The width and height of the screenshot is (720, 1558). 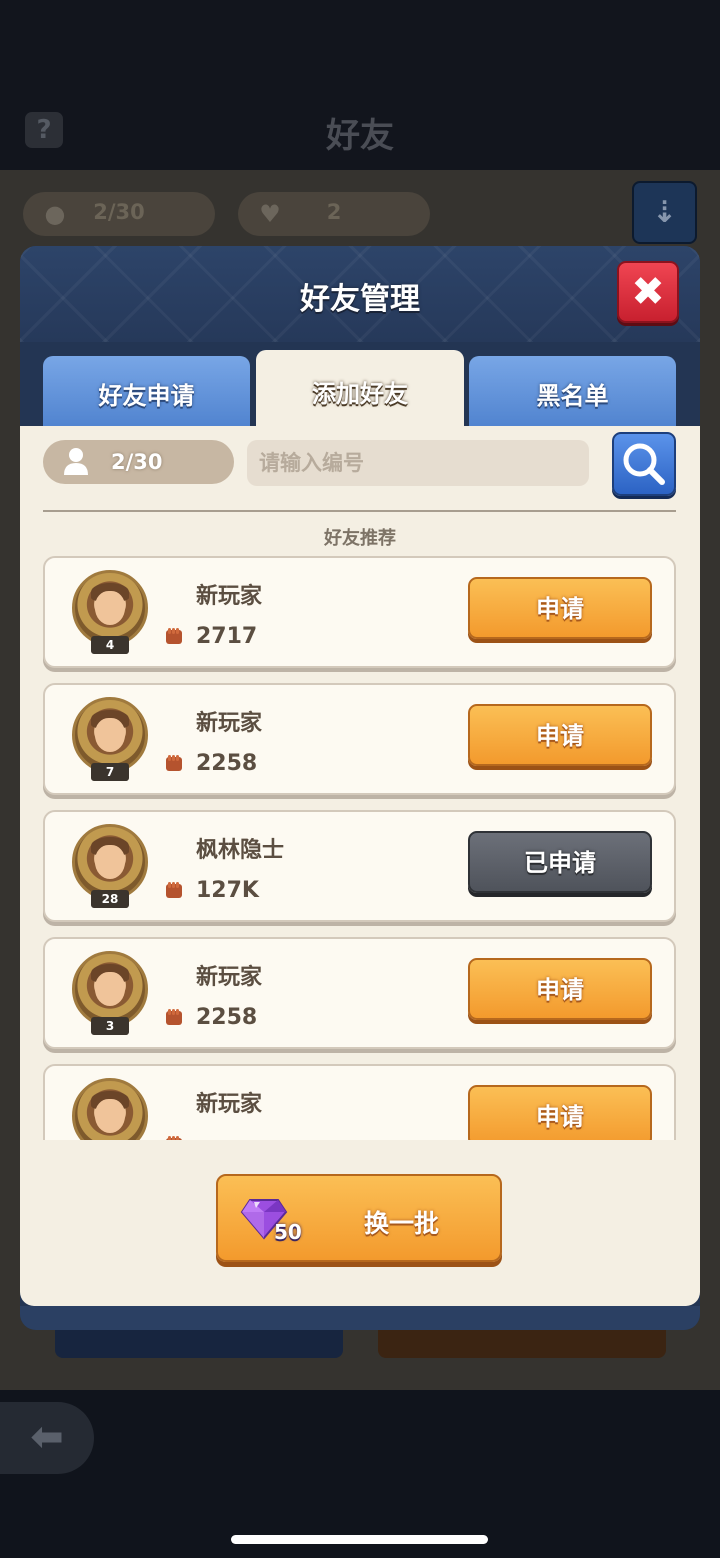 What do you see at coordinates (664, 212) in the screenshot?
I see `sort-icon: ⇣` at bounding box center [664, 212].